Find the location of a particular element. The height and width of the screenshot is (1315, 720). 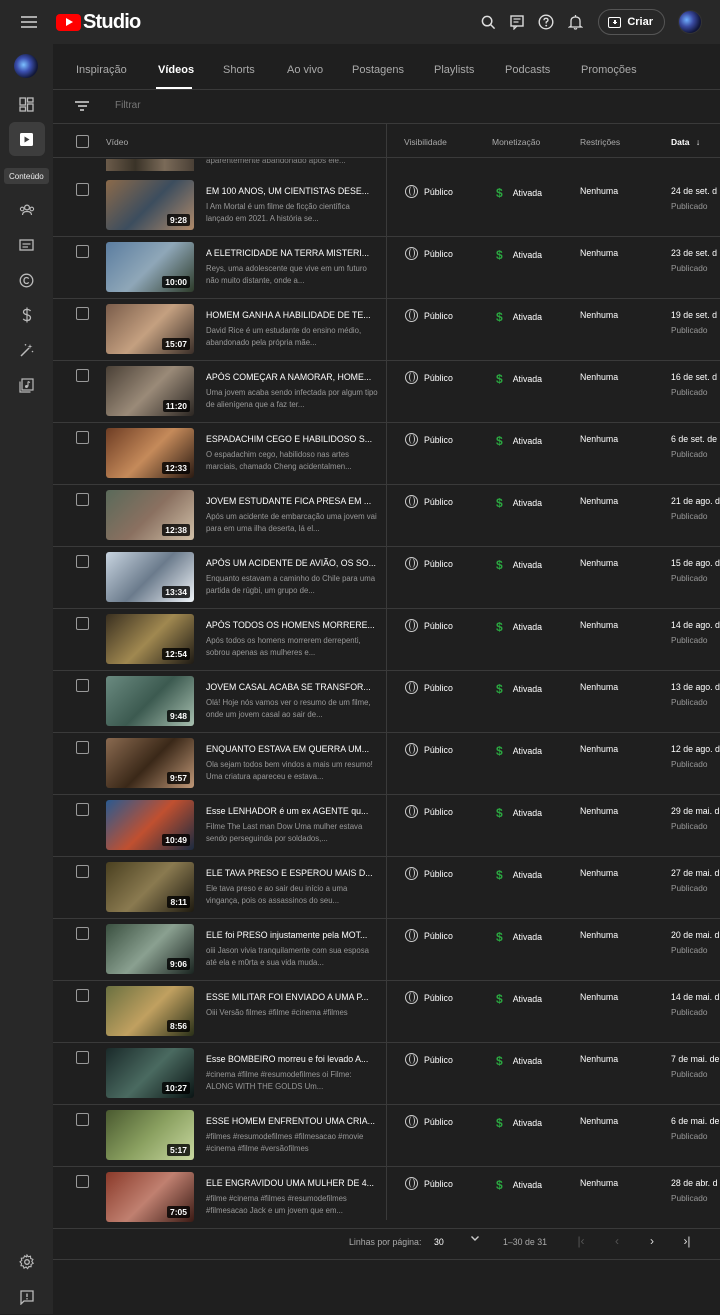

chevron-down-icon is located at coordinates (475, 1238).